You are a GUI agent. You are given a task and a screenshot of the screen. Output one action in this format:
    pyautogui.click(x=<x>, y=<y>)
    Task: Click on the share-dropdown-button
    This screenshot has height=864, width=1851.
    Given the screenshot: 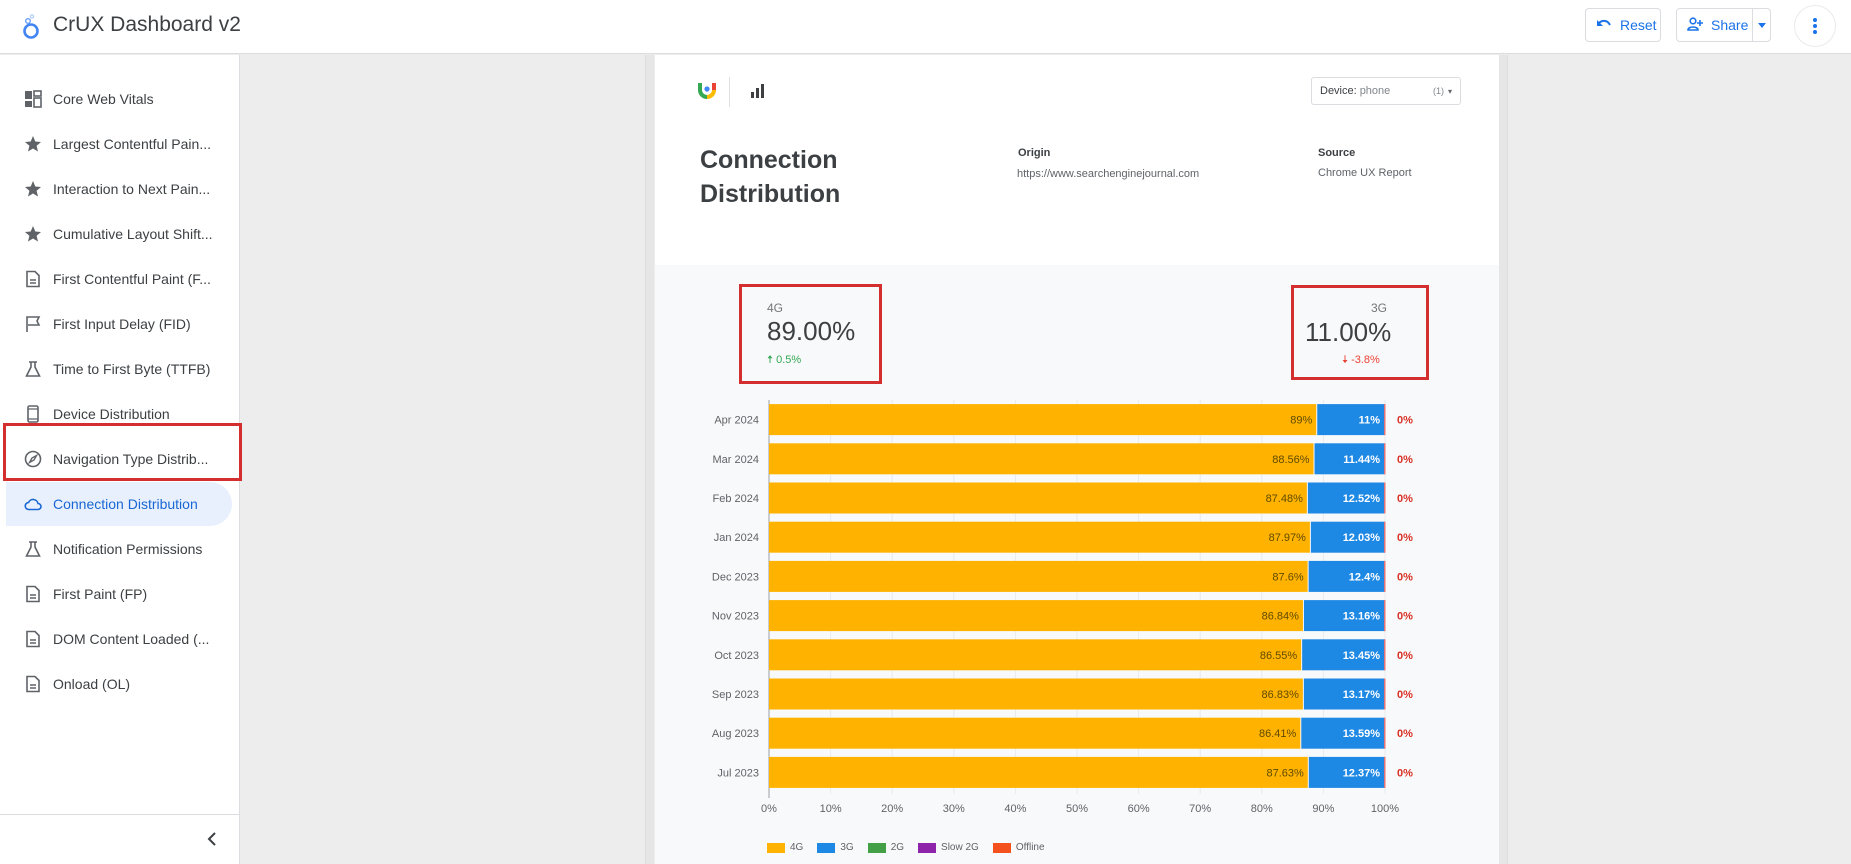 What is the action you would take?
    pyautogui.click(x=1761, y=25)
    